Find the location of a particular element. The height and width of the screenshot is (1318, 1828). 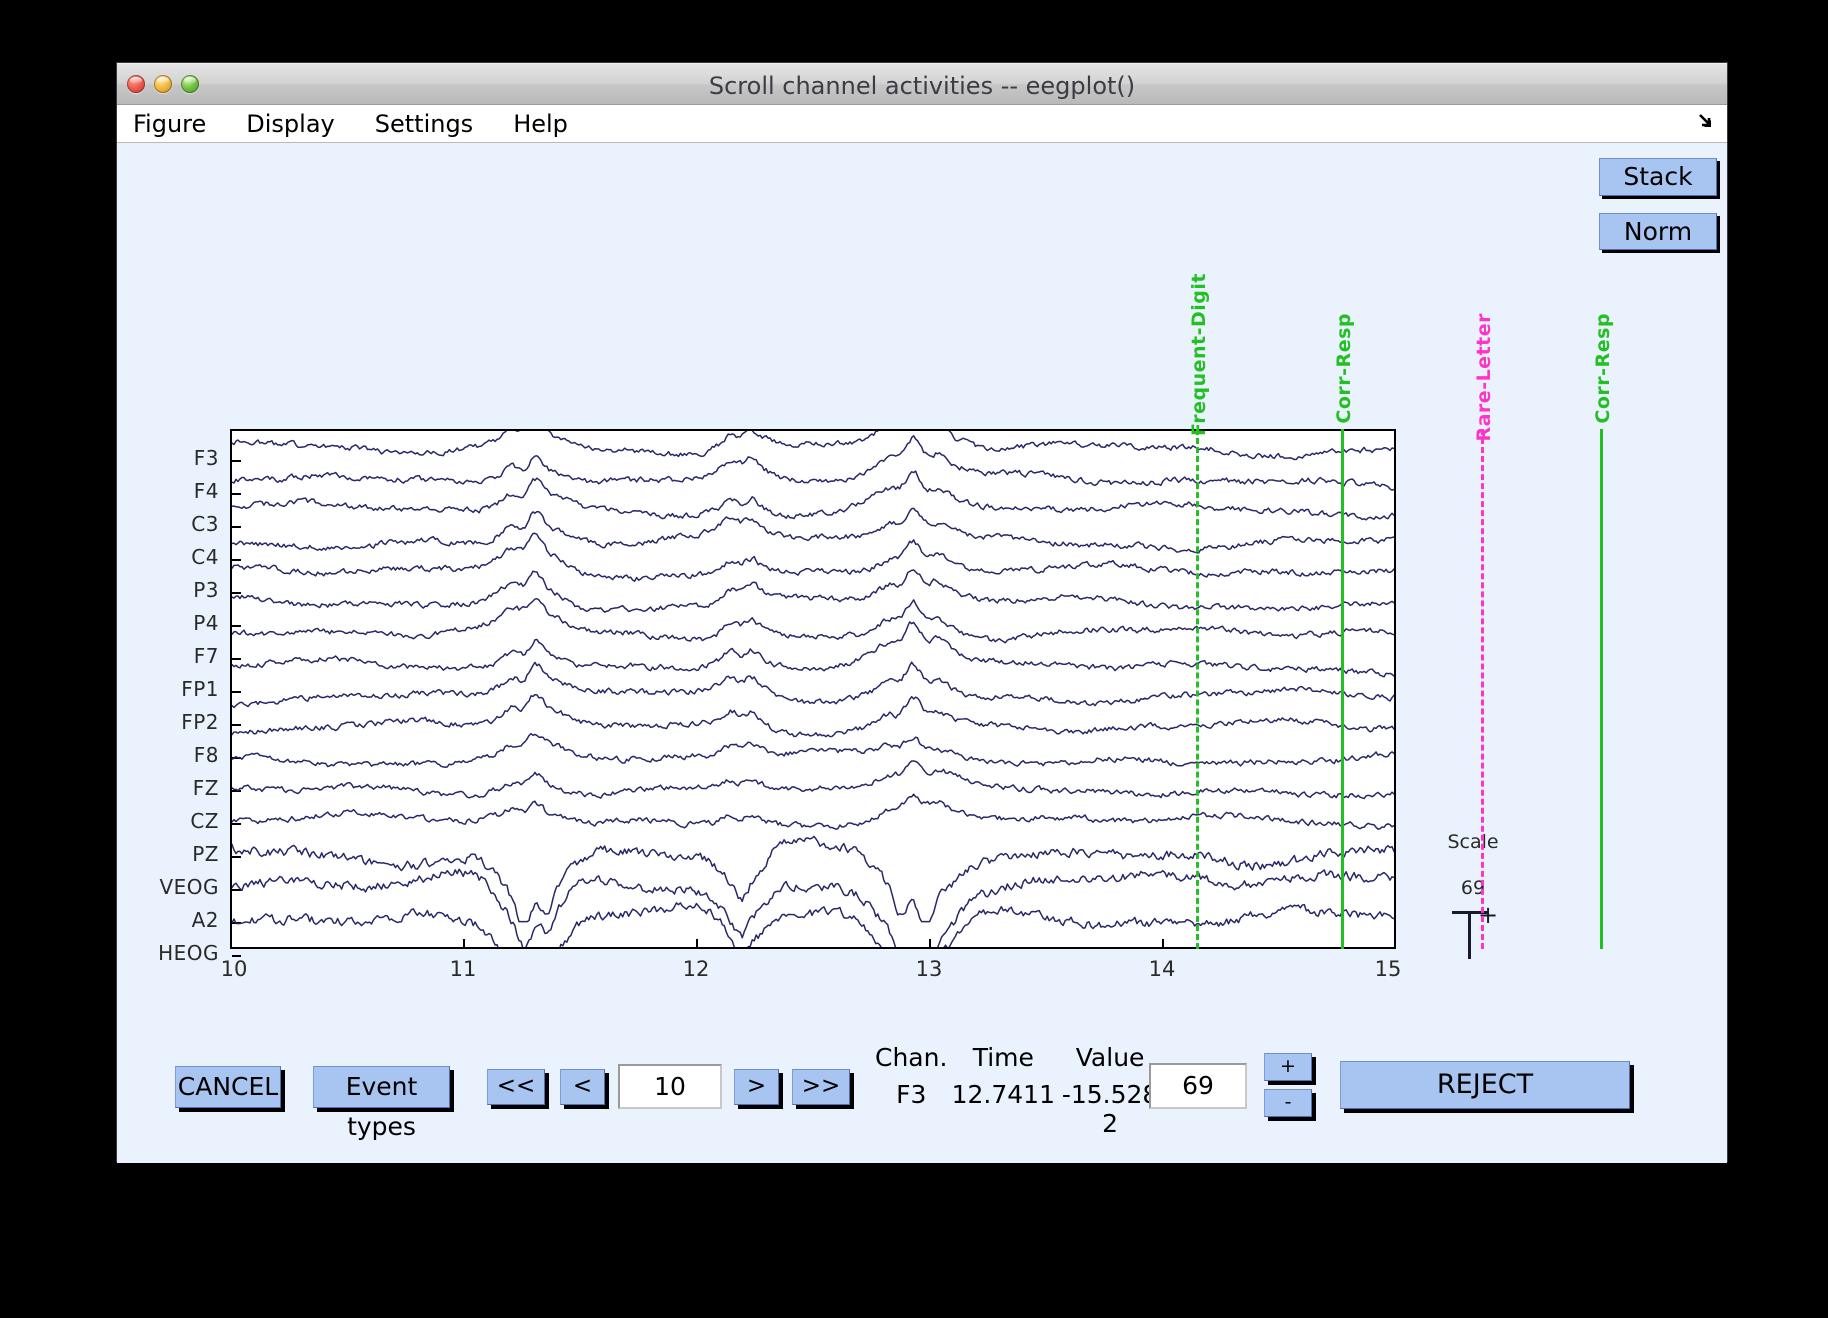

cursor-readout: Chan. Time Value F3 12.7411 -15.5282 is located at coordinates (1018, 1090).